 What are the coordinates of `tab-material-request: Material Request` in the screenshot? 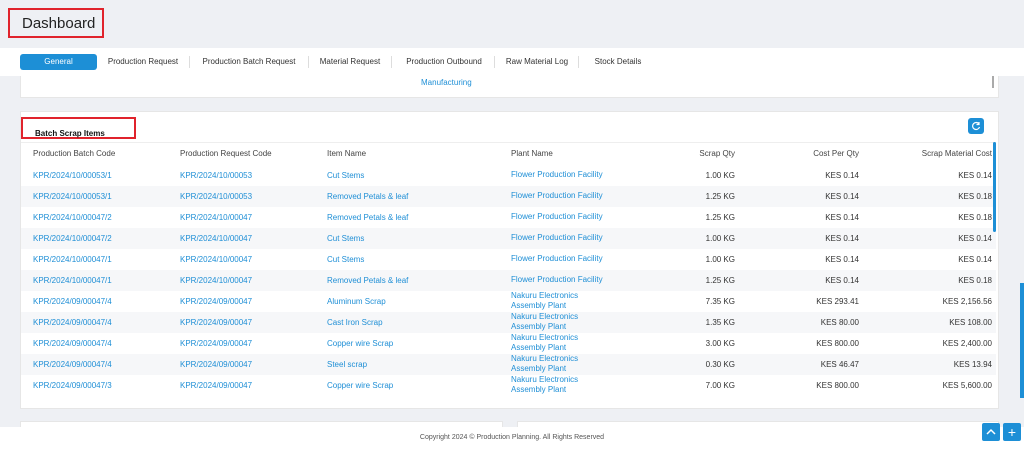 It's located at (350, 62).